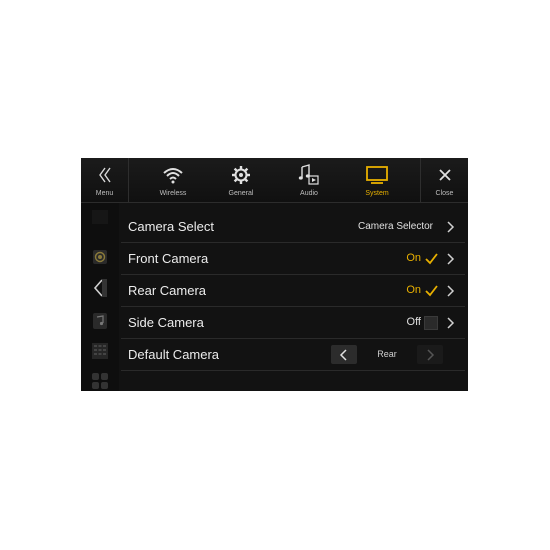 Image resolution: width=550 pixels, height=550 pixels. What do you see at coordinates (431, 323) in the screenshot?
I see `unchecked-checkbox` at bounding box center [431, 323].